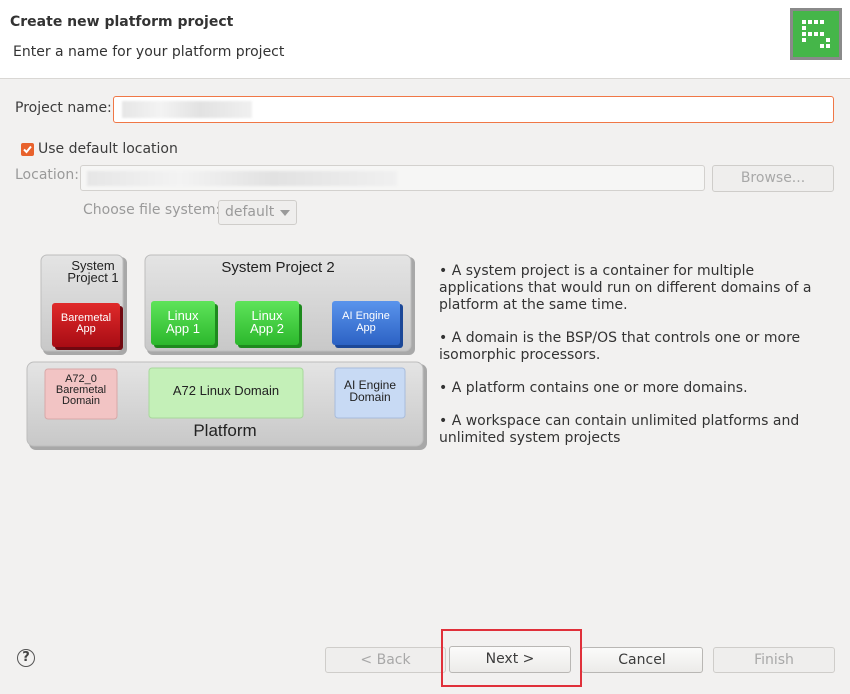 This screenshot has width=850, height=694. I want to click on linux-app-2-label: Linux App 2, so click(267, 322).